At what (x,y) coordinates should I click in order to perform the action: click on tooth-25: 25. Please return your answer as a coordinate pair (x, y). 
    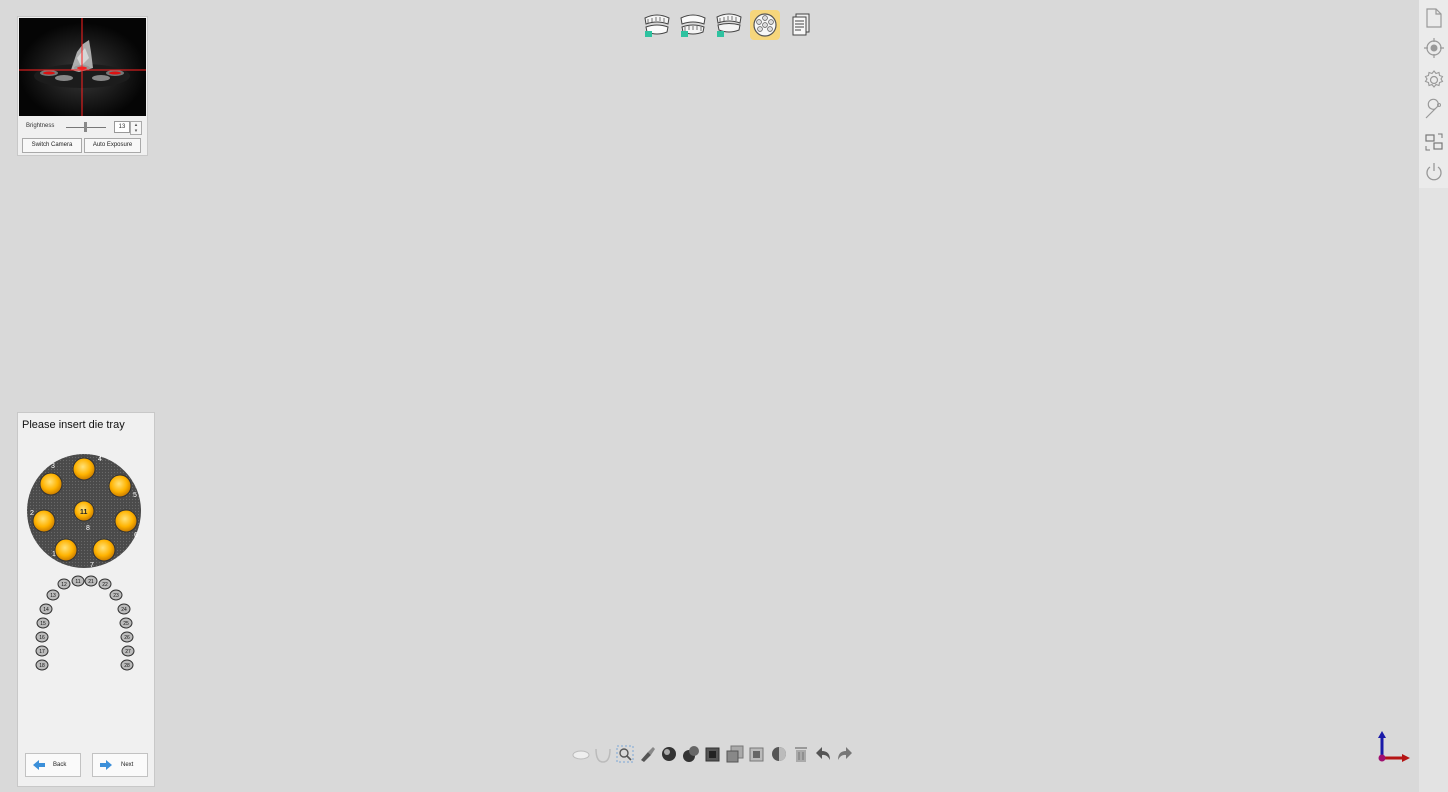
    Looking at the image, I should click on (126, 623).